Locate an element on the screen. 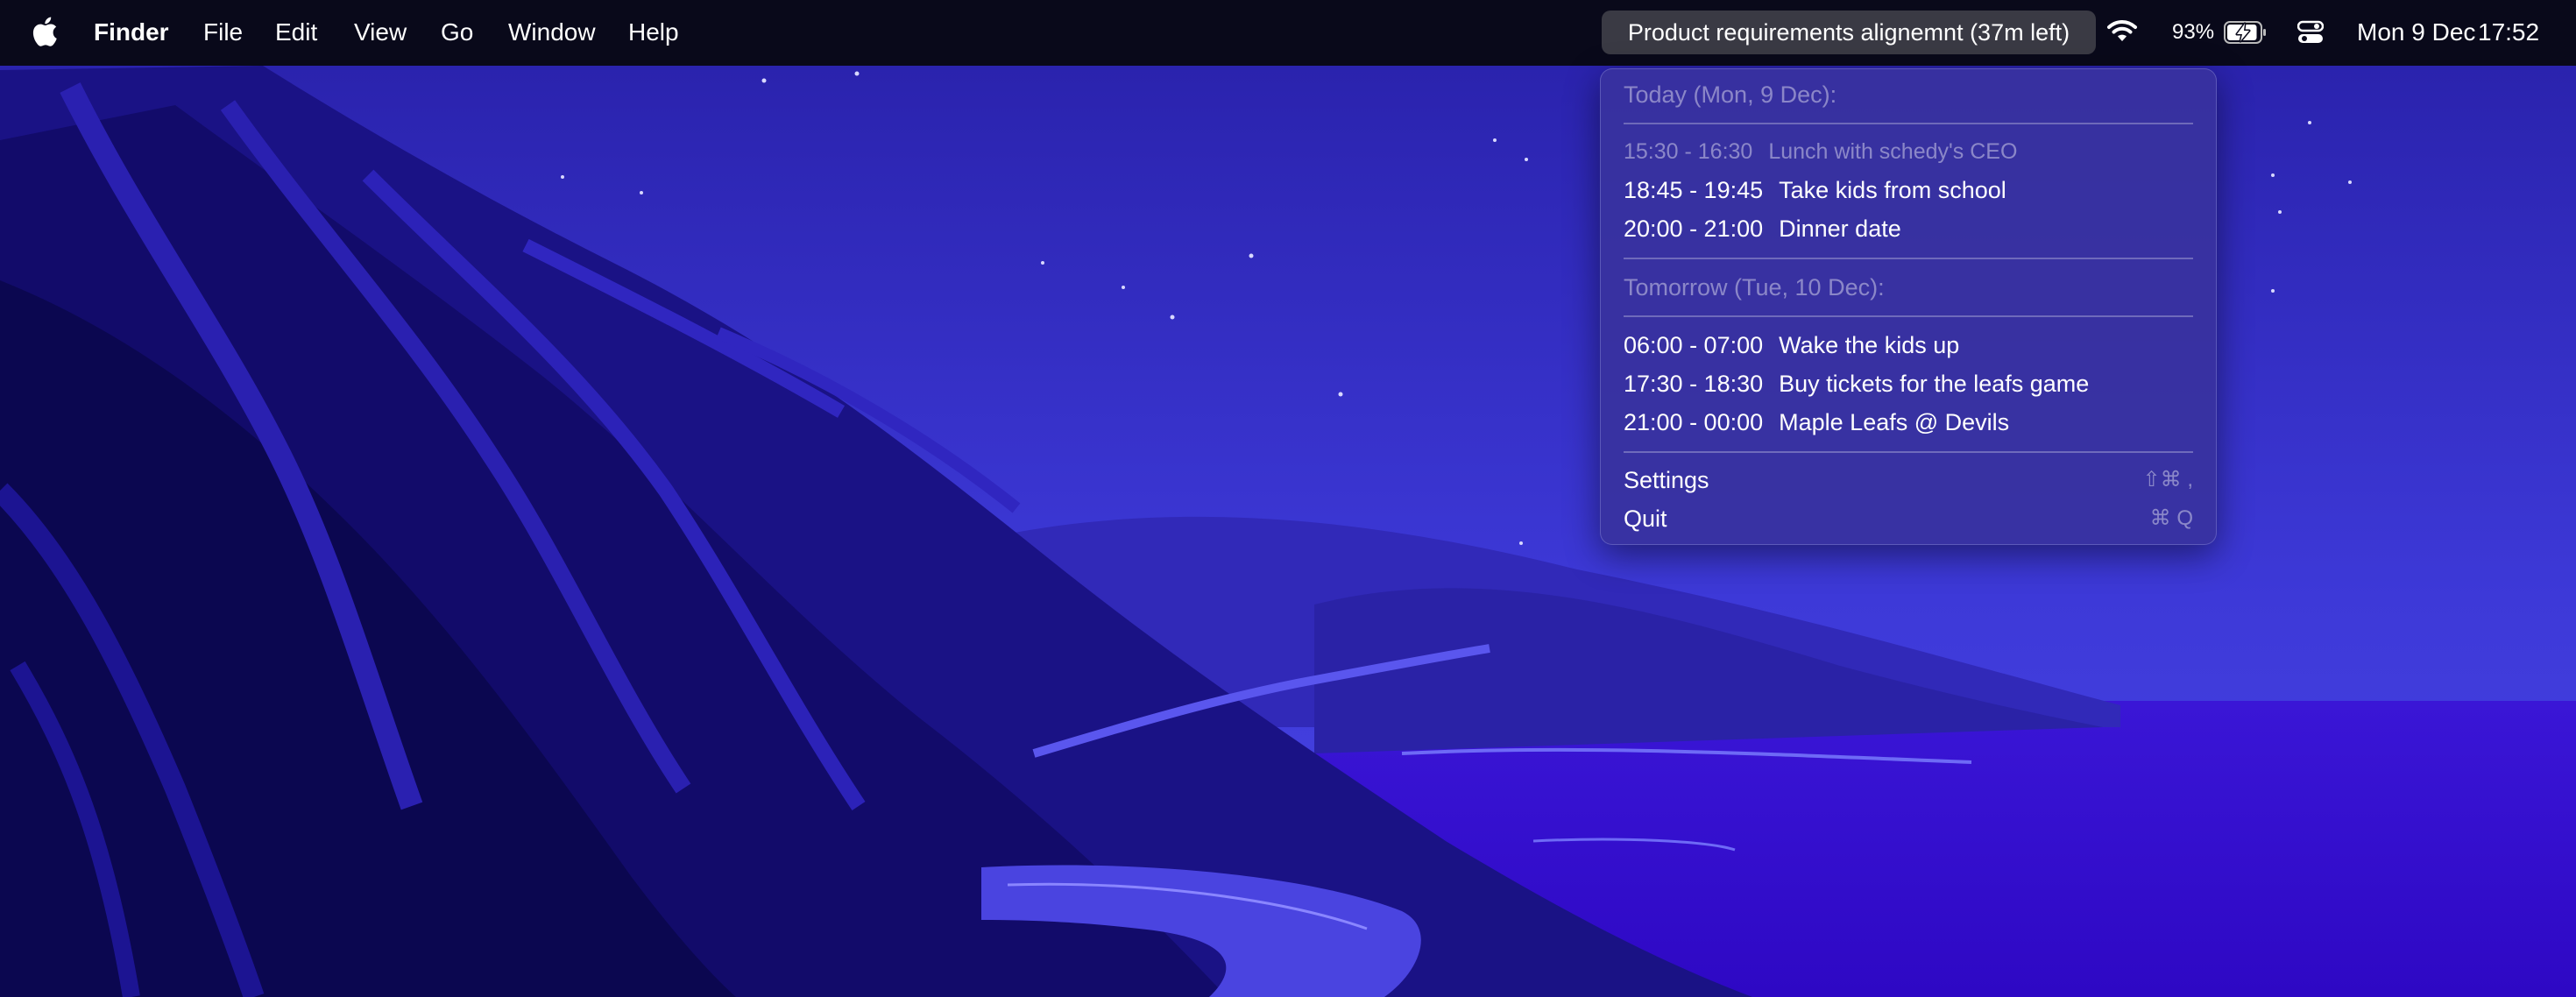 The height and width of the screenshot is (997, 2576). battery-percentage: 93% is located at coordinates (2193, 32).